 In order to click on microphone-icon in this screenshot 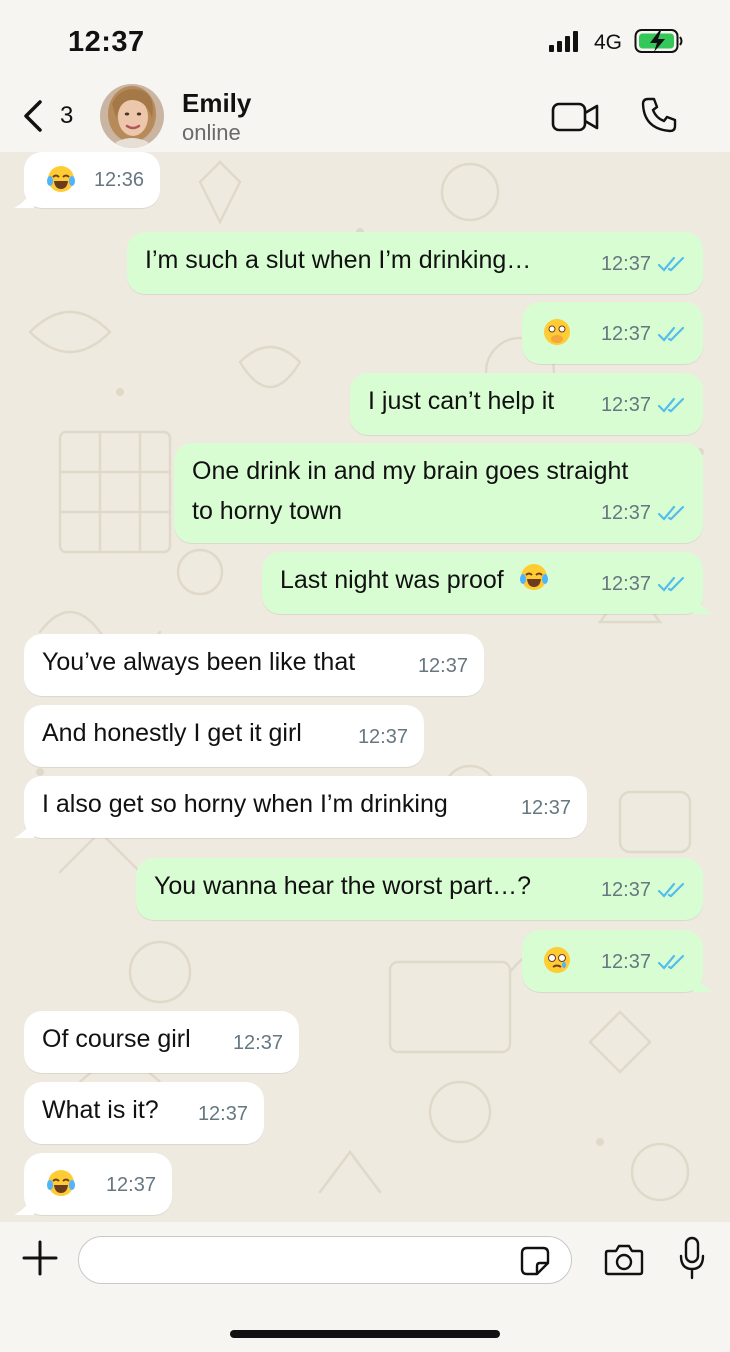, I will do `click(692, 1258)`.